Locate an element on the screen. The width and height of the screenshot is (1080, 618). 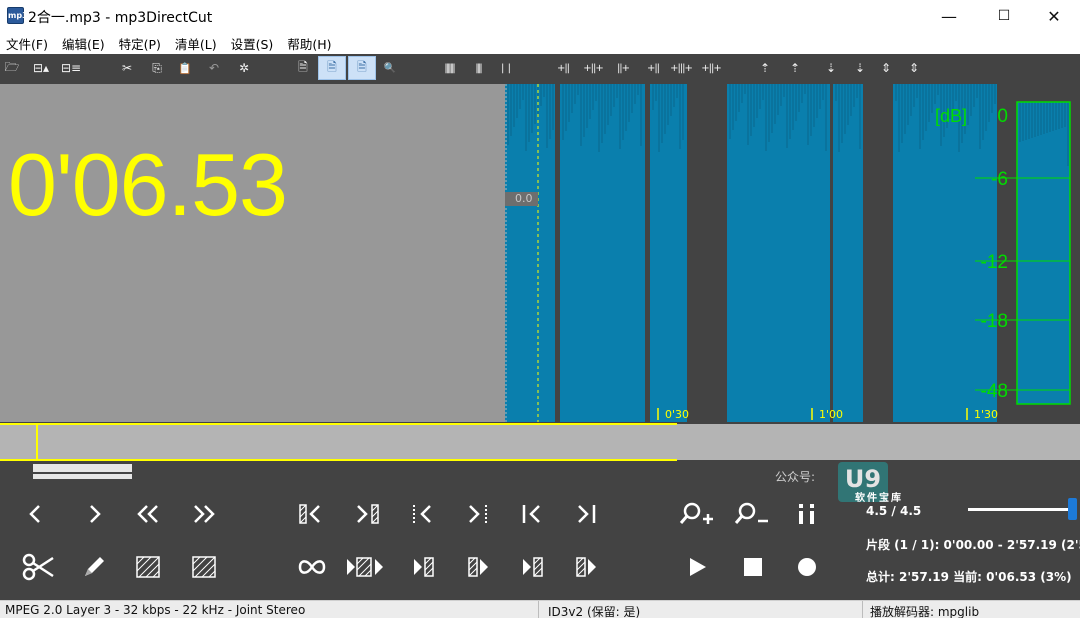
db-scale-label: 0 is located at coordinates (1002, 116).